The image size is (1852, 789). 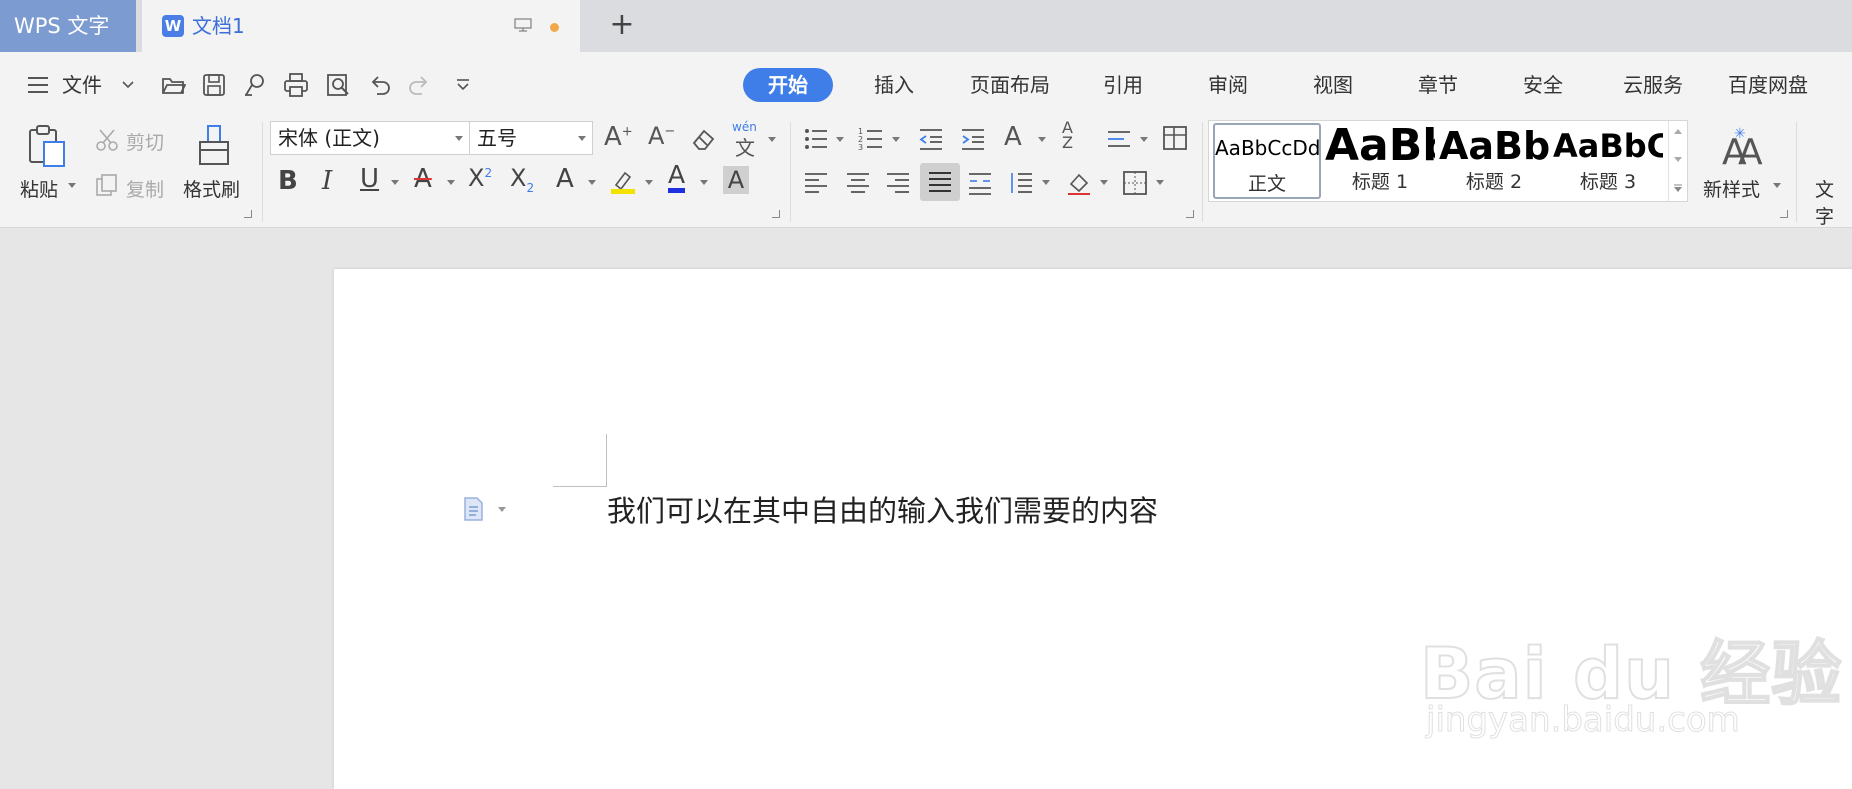 I want to click on superscript-icon: X2, so click(x=480, y=178).